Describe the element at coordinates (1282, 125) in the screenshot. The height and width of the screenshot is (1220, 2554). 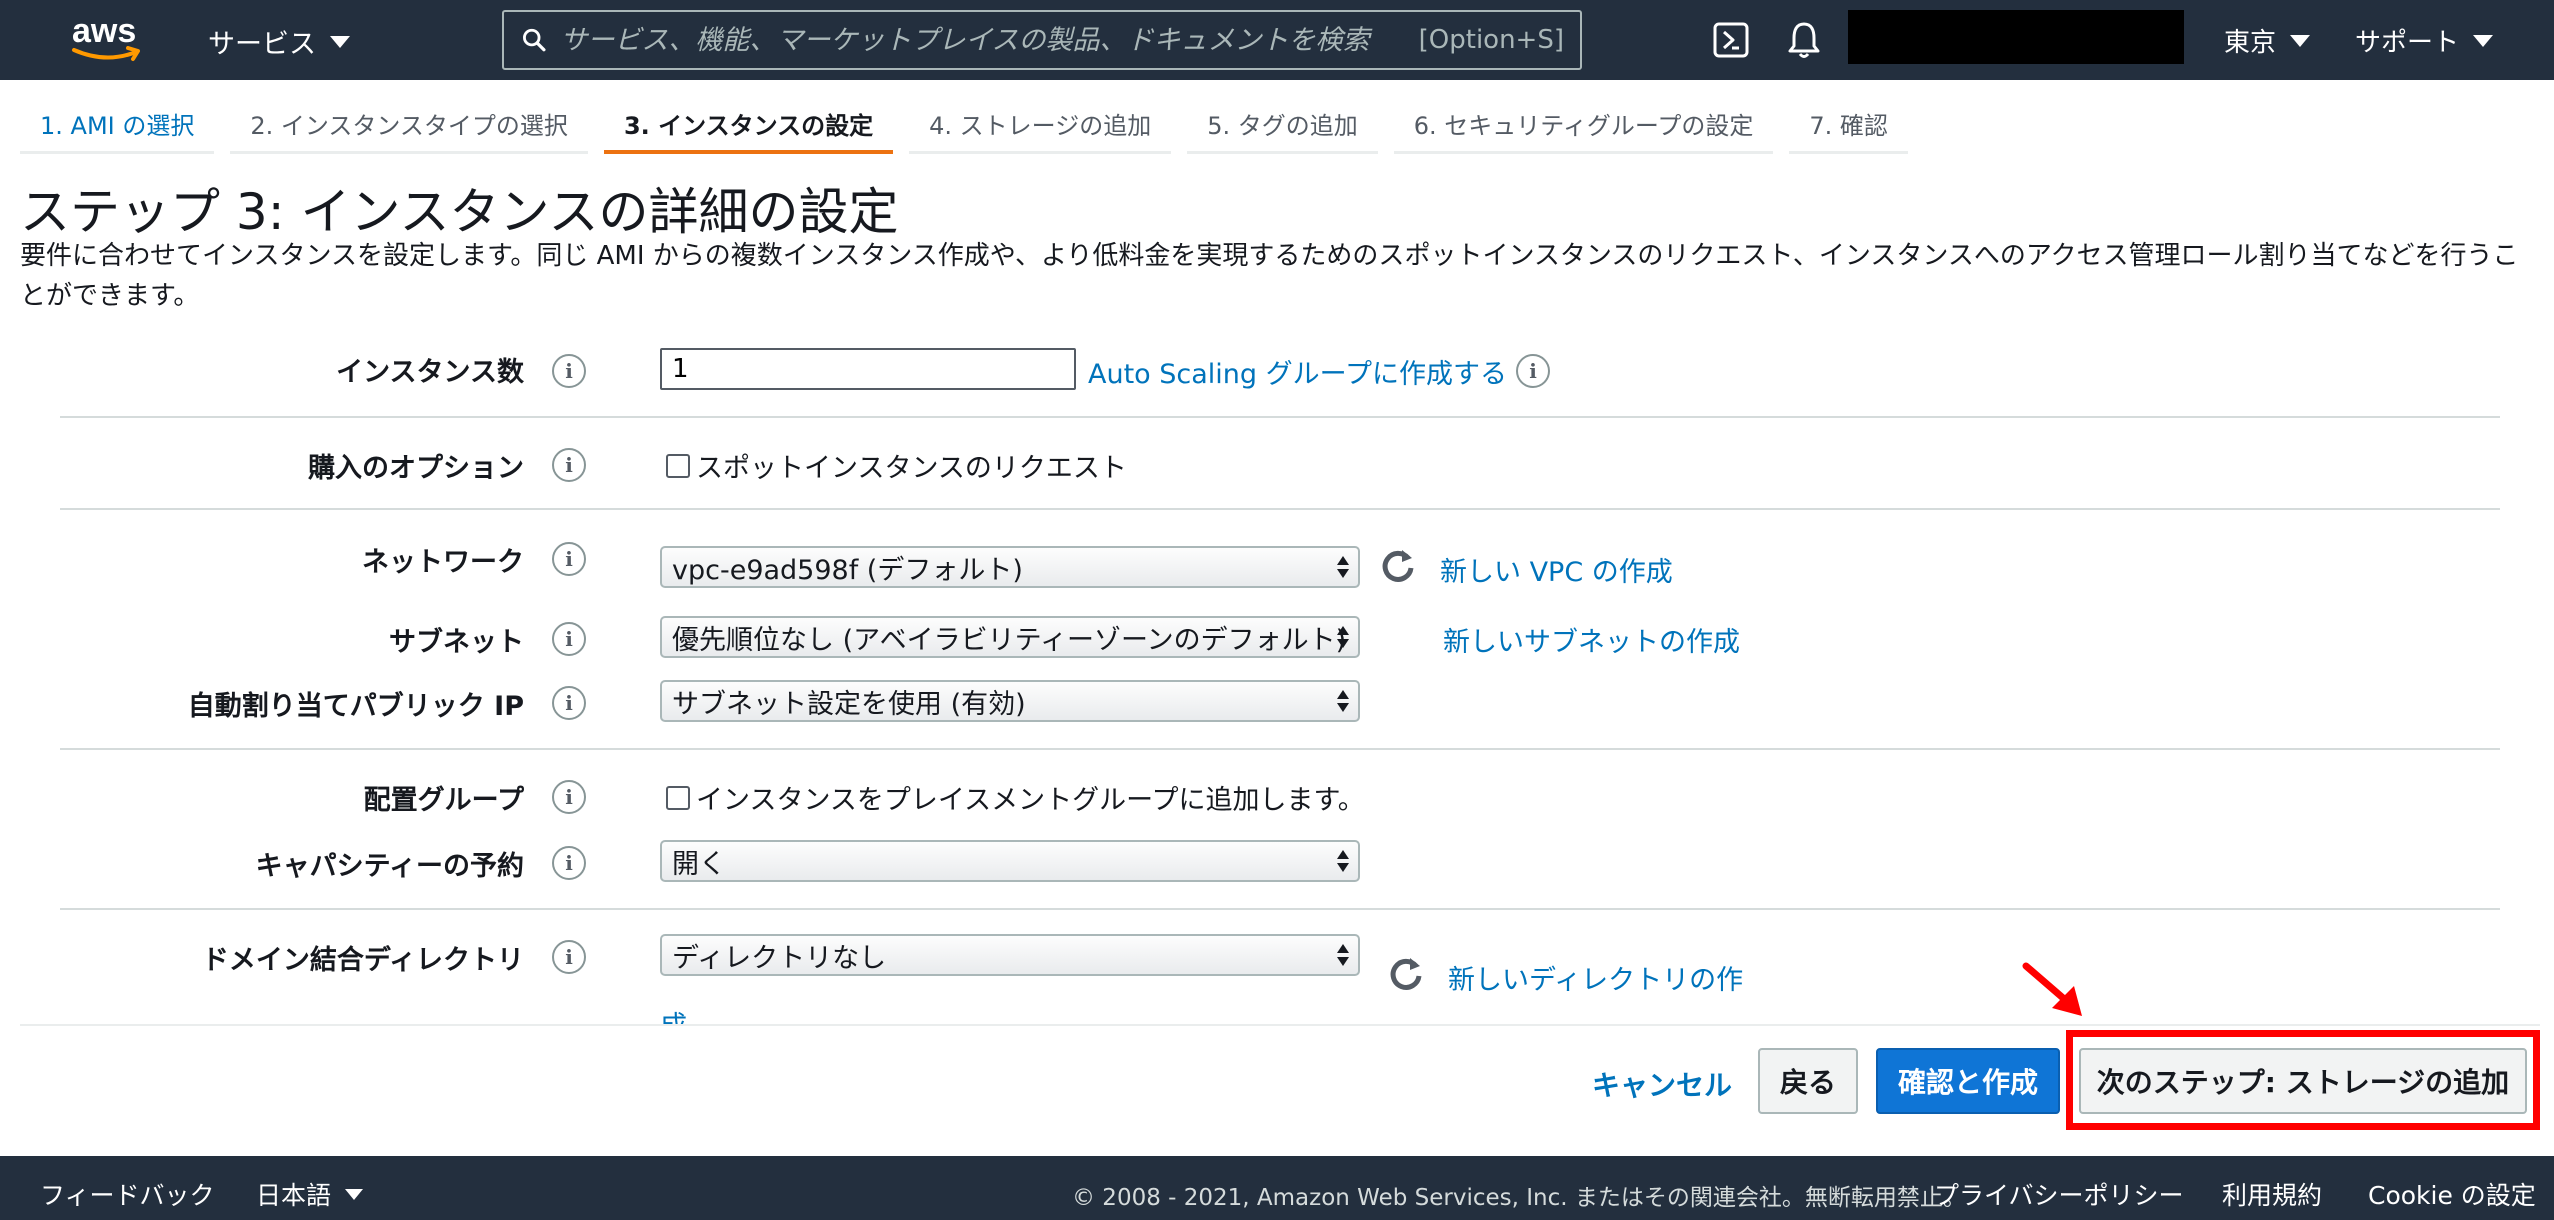
I see `step-tab-tags: 5. タグの追加` at that location.